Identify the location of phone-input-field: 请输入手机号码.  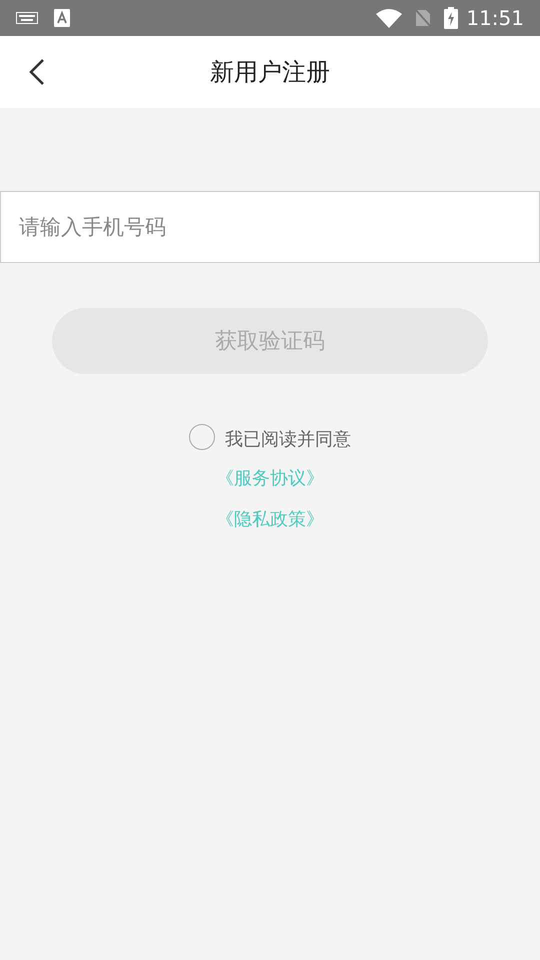
(270, 227).